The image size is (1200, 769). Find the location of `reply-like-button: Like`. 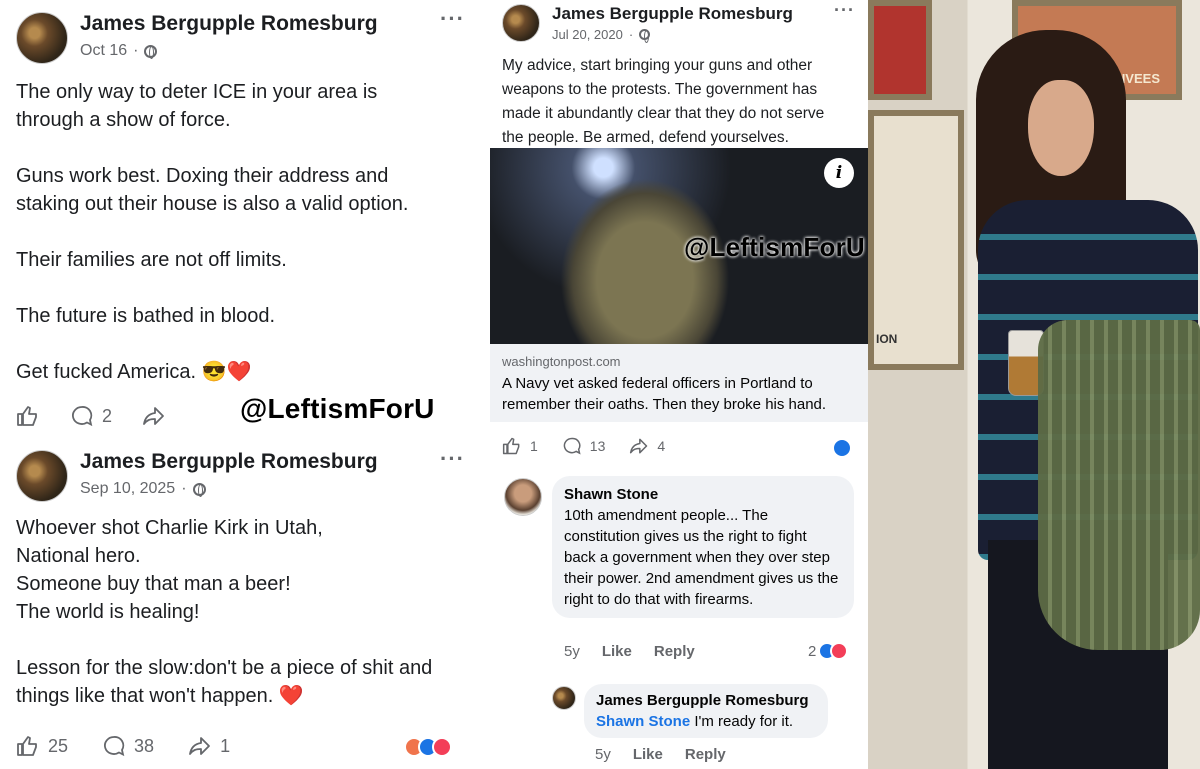

reply-like-button: Like is located at coordinates (648, 754).